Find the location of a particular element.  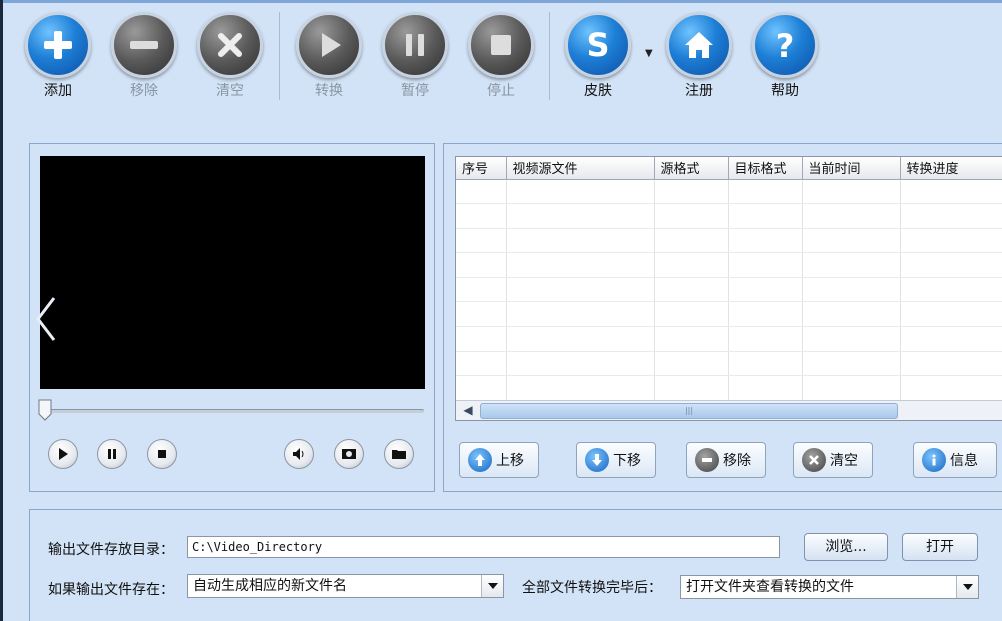

column-header-index: 序号 is located at coordinates (481, 168).